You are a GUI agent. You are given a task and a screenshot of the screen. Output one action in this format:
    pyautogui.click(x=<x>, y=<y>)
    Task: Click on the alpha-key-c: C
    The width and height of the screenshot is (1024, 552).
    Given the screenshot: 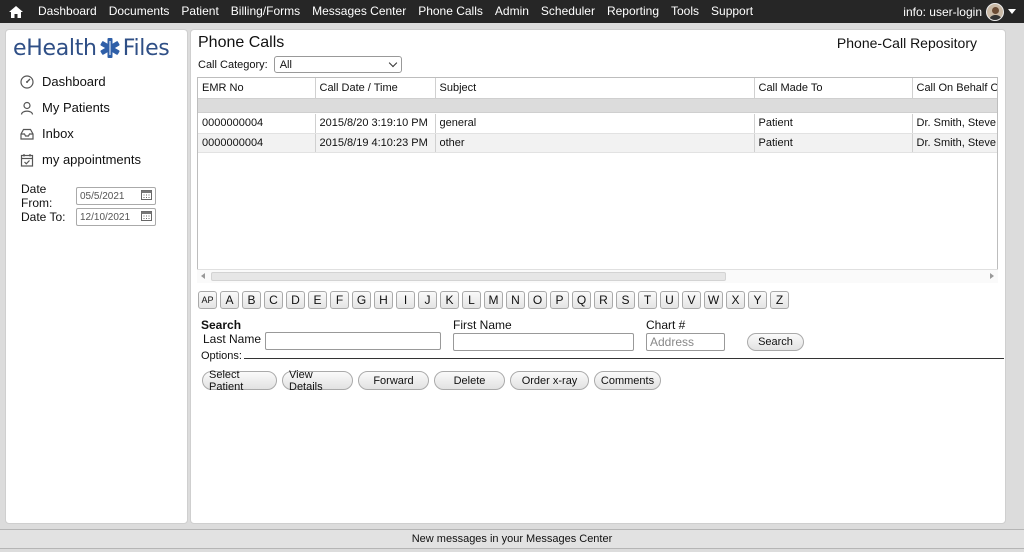 What is the action you would take?
    pyautogui.click(x=273, y=300)
    